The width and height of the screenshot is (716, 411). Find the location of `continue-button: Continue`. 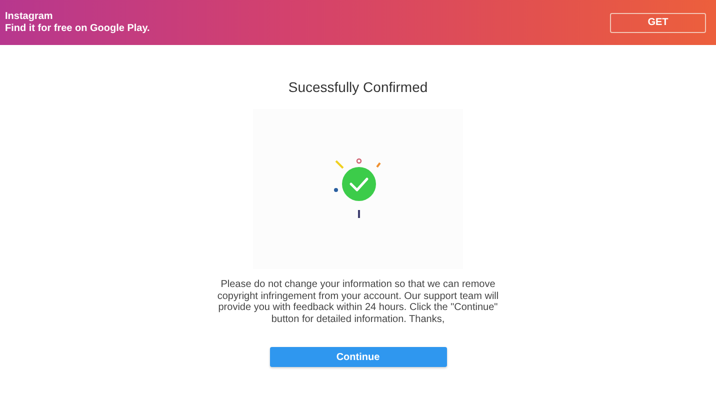

continue-button: Continue is located at coordinates (358, 357).